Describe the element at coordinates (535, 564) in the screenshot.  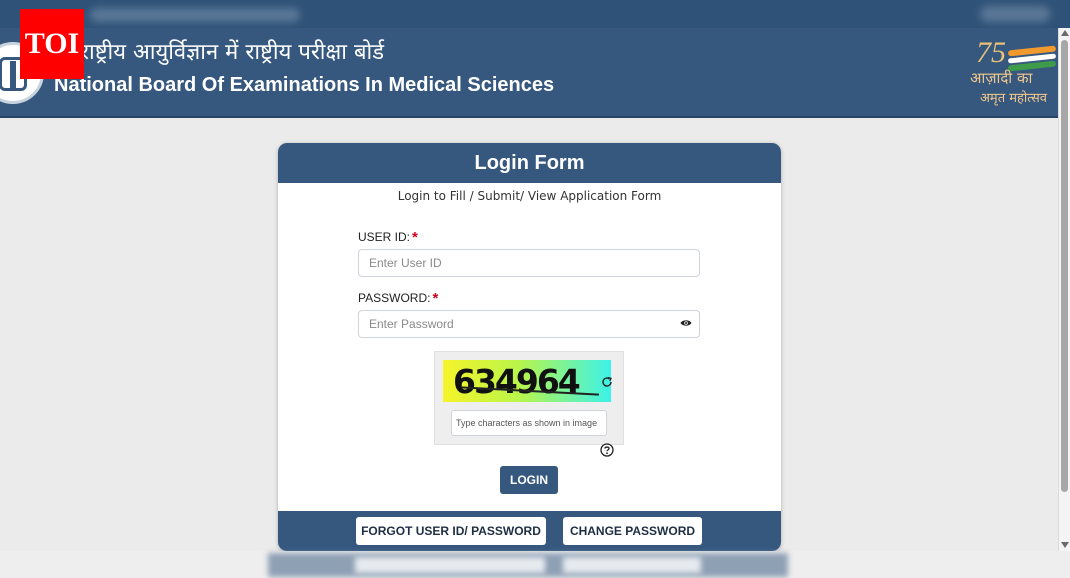
I see `bottom-blurred-strip` at that location.